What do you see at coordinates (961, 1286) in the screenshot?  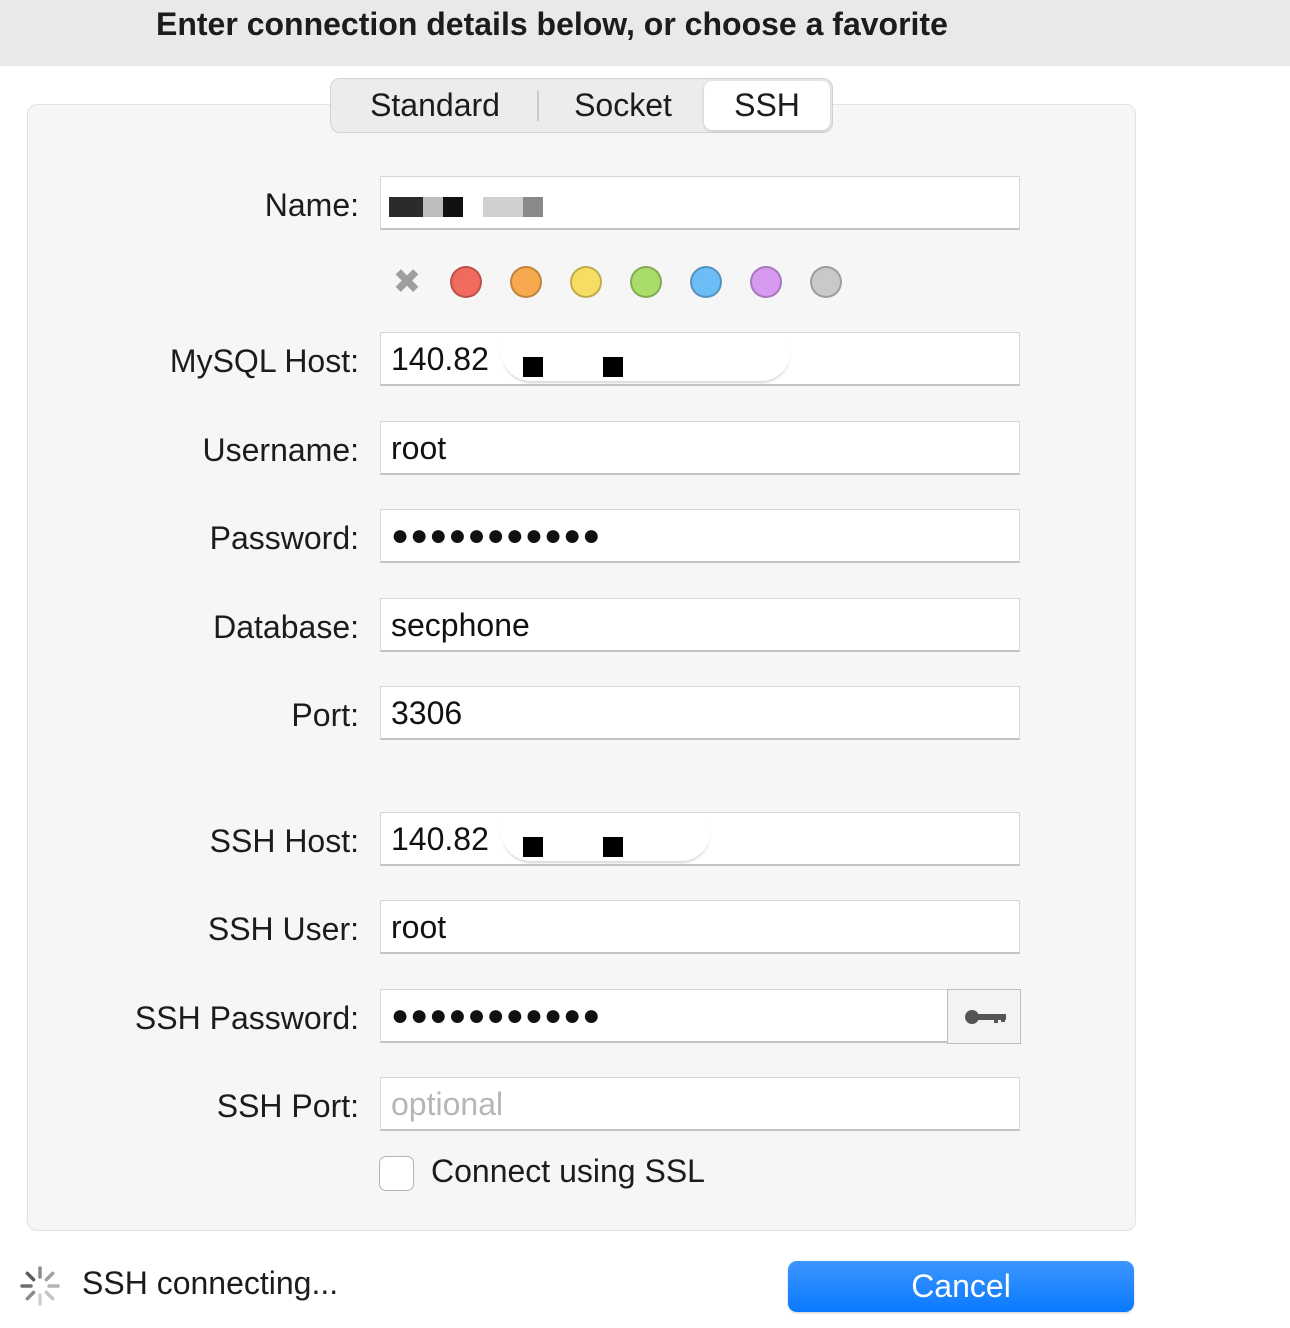 I see `cancel-button: Cancel` at bounding box center [961, 1286].